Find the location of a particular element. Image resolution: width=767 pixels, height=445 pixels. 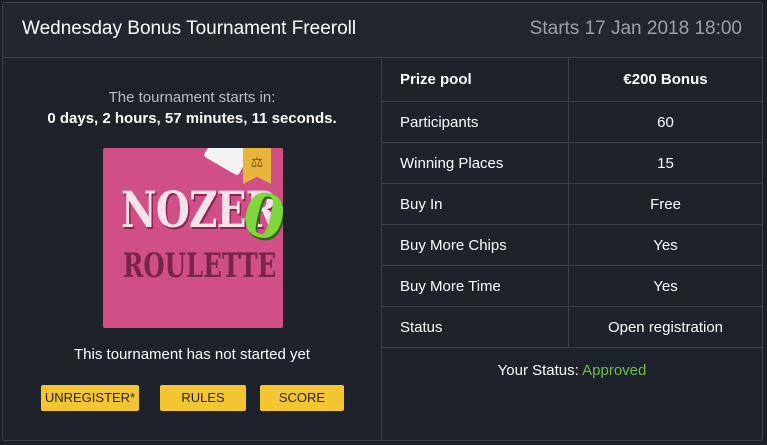

table-row: Buy More Time Yes is located at coordinates (572, 286).